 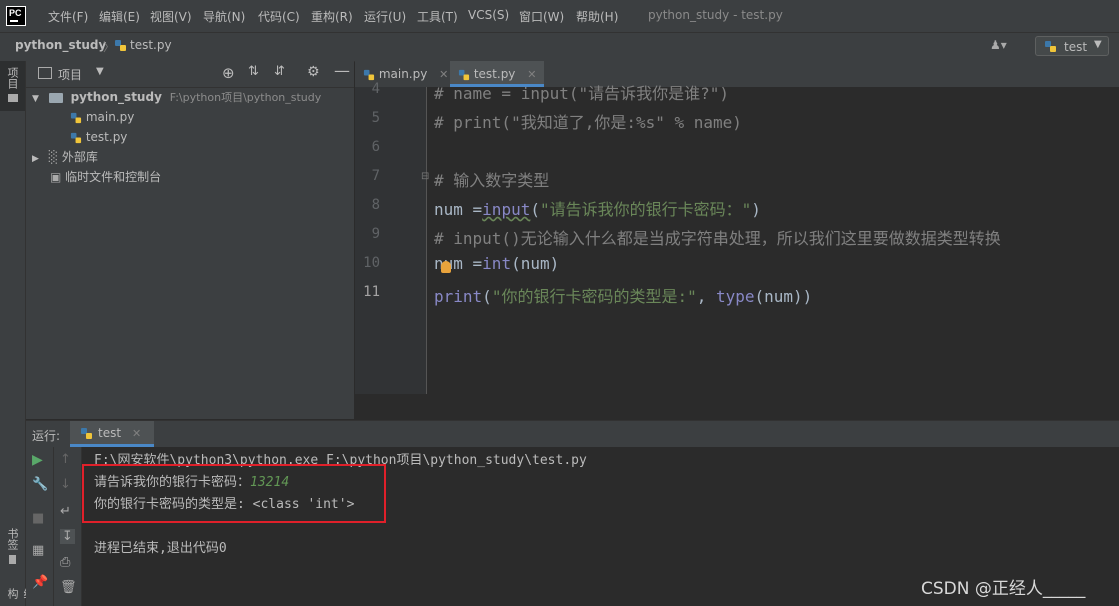 What do you see at coordinates (371, 292) in the screenshot?
I see `line-number-current: 11` at bounding box center [371, 292].